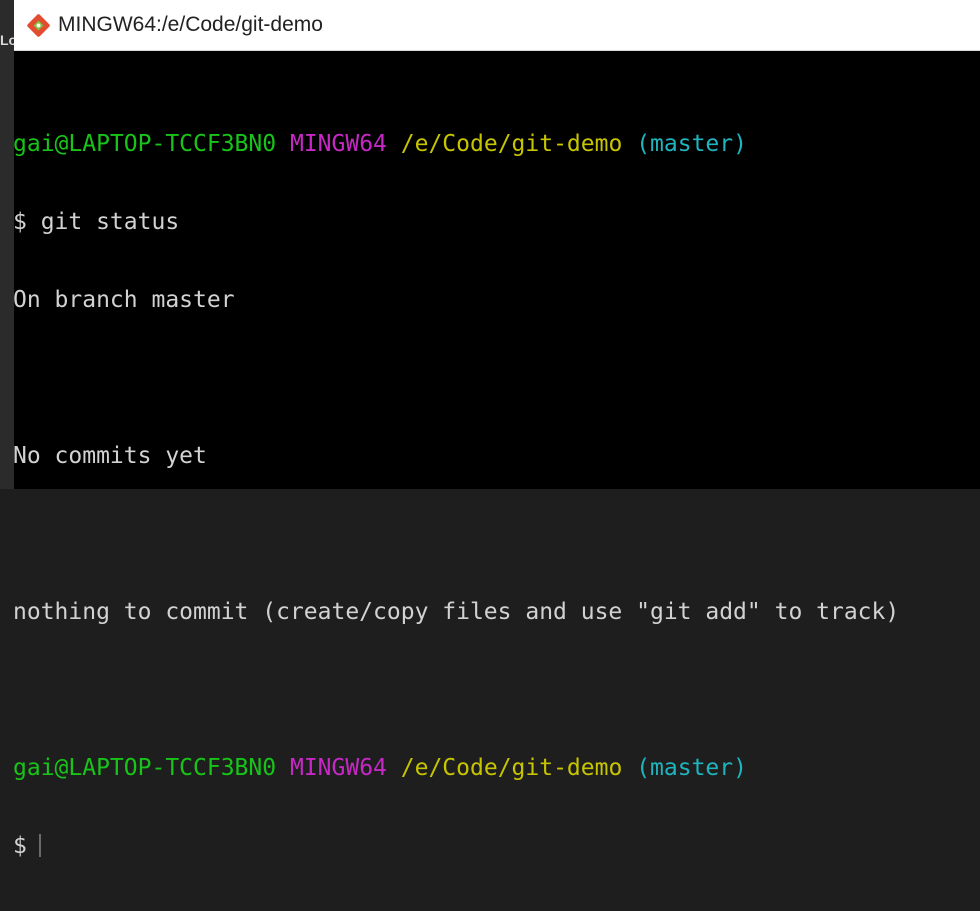 Image resolution: width=980 pixels, height=911 pixels. Describe the element at coordinates (190, 24) in the screenshot. I see `window-title: MINGW64:/e/Code/git-demo` at that location.